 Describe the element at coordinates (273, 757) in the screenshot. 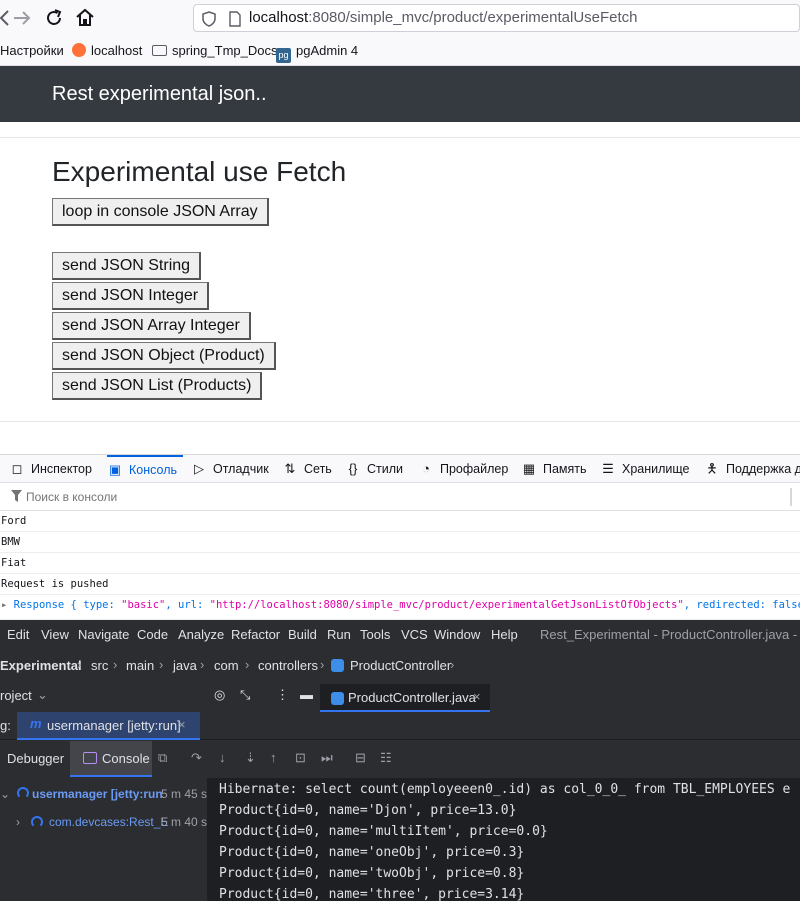

I see `step-out-icon: ↑` at that location.